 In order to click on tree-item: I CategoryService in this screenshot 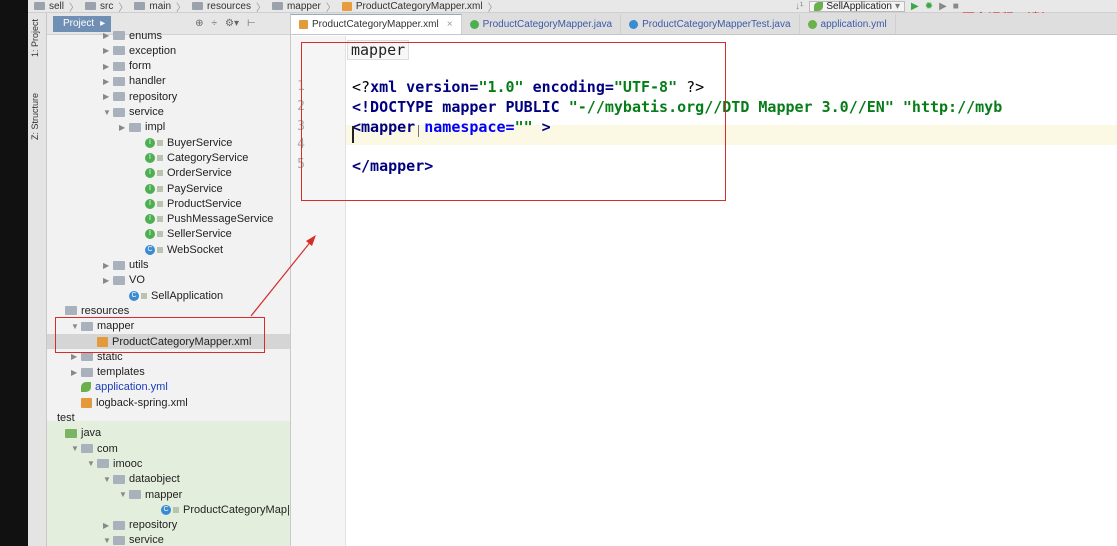, I will do `click(191, 157)`.